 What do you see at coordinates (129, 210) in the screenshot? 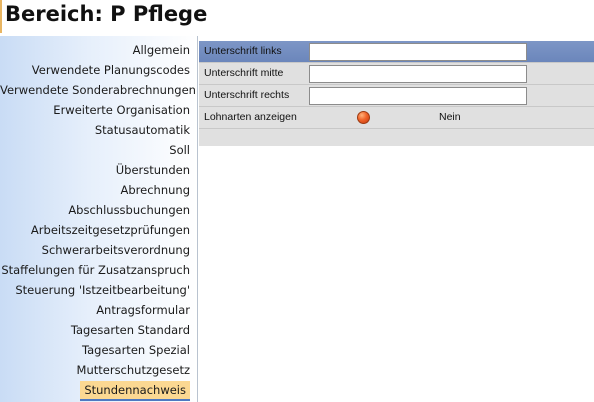
I see `sidebar-item-label: Abschlussbuchungen` at bounding box center [129, 210].